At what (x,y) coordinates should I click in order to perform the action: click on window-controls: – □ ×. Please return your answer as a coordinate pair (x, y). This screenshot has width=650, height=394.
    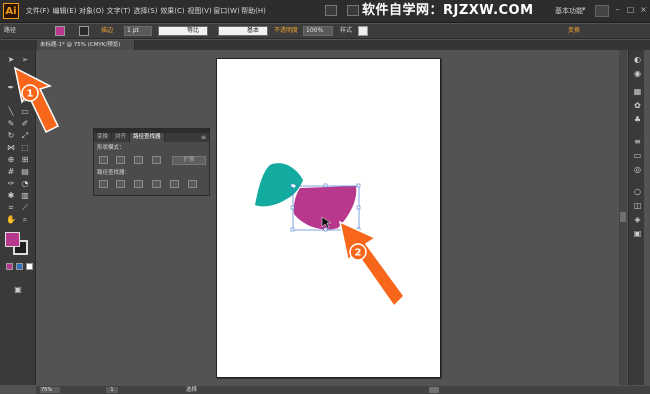
    Looking at the image, I should click on (630, 9).